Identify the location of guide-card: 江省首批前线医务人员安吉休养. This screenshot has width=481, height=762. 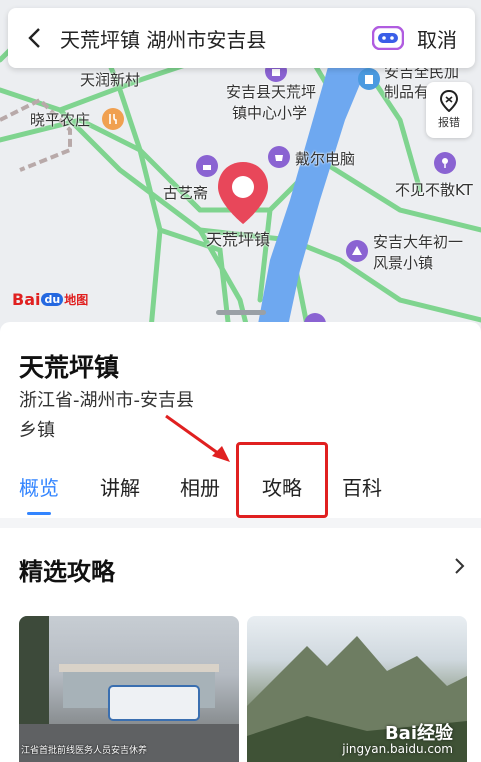
(129, 689).